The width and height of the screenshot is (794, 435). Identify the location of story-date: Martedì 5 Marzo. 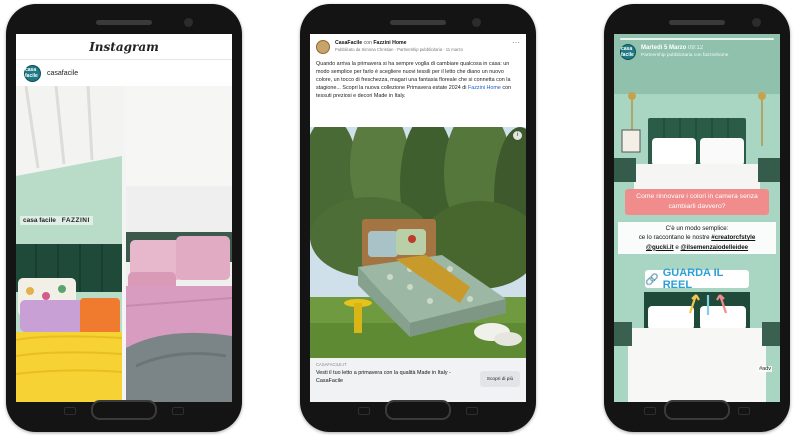
(664, 47).